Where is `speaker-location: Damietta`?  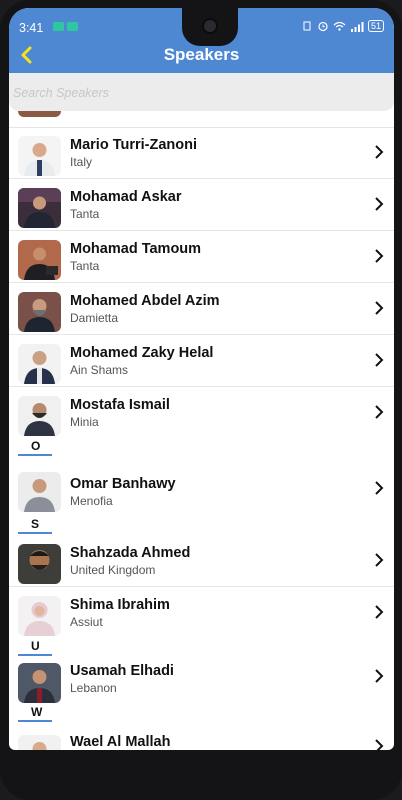 speaker-location: Damietta is located at coordinates (94, 318).